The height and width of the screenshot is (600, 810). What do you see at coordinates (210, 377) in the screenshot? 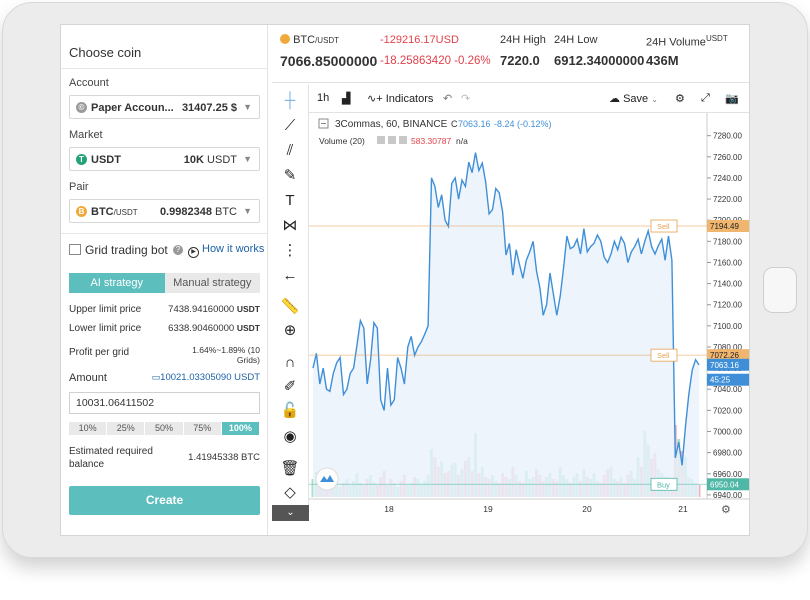
I see `amount-max-text: 10021.03305090 USDT` at bounding box center [210, 377].